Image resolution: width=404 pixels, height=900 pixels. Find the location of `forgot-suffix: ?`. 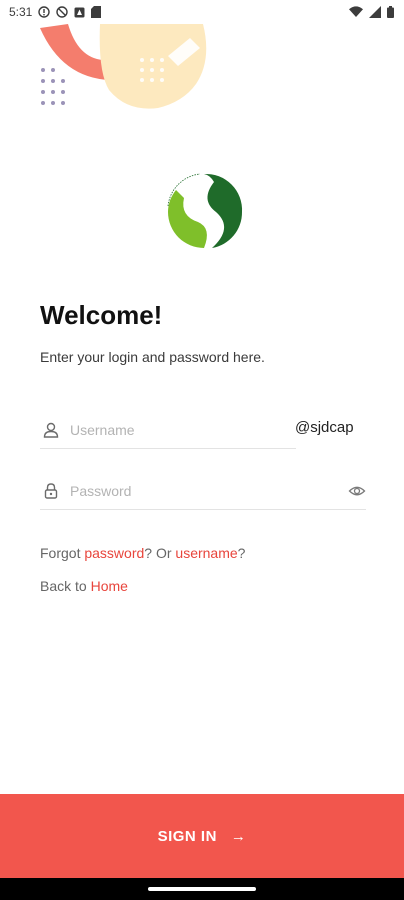

forgot-suffix: ? is located at coordinates (241, 553).